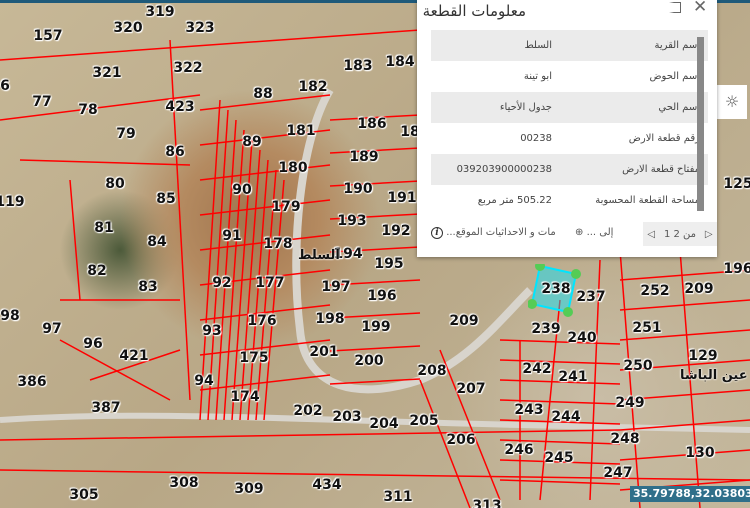  I want to click on parcel-label: 320, so click(127, 28).